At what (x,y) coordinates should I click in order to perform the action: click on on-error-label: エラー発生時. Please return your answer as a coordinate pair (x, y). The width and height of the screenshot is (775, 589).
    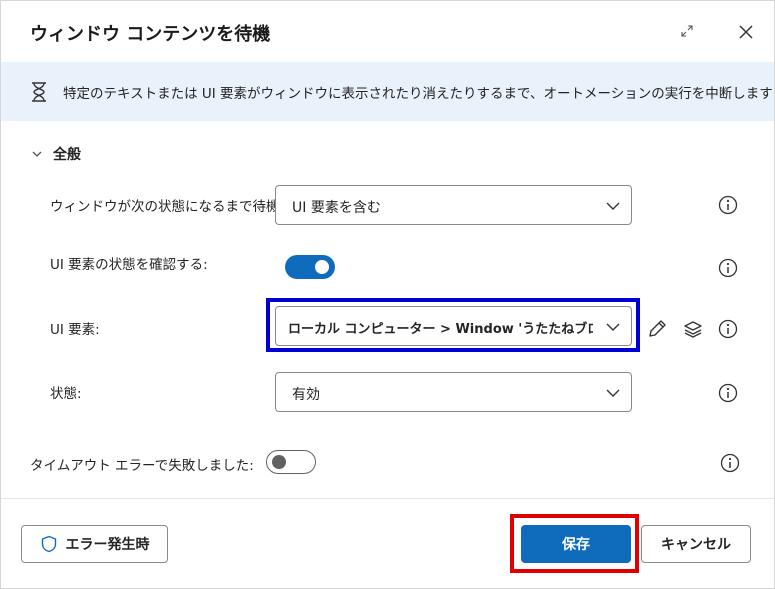
    Looking at the image, I should click on (107, 545).